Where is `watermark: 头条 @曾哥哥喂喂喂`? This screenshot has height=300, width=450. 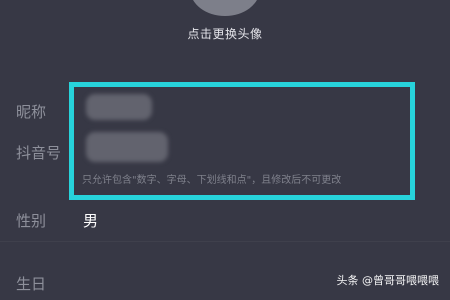
watermark: 头条 @曾哥哥喂喂喂 is located at coordinates (388, 280).